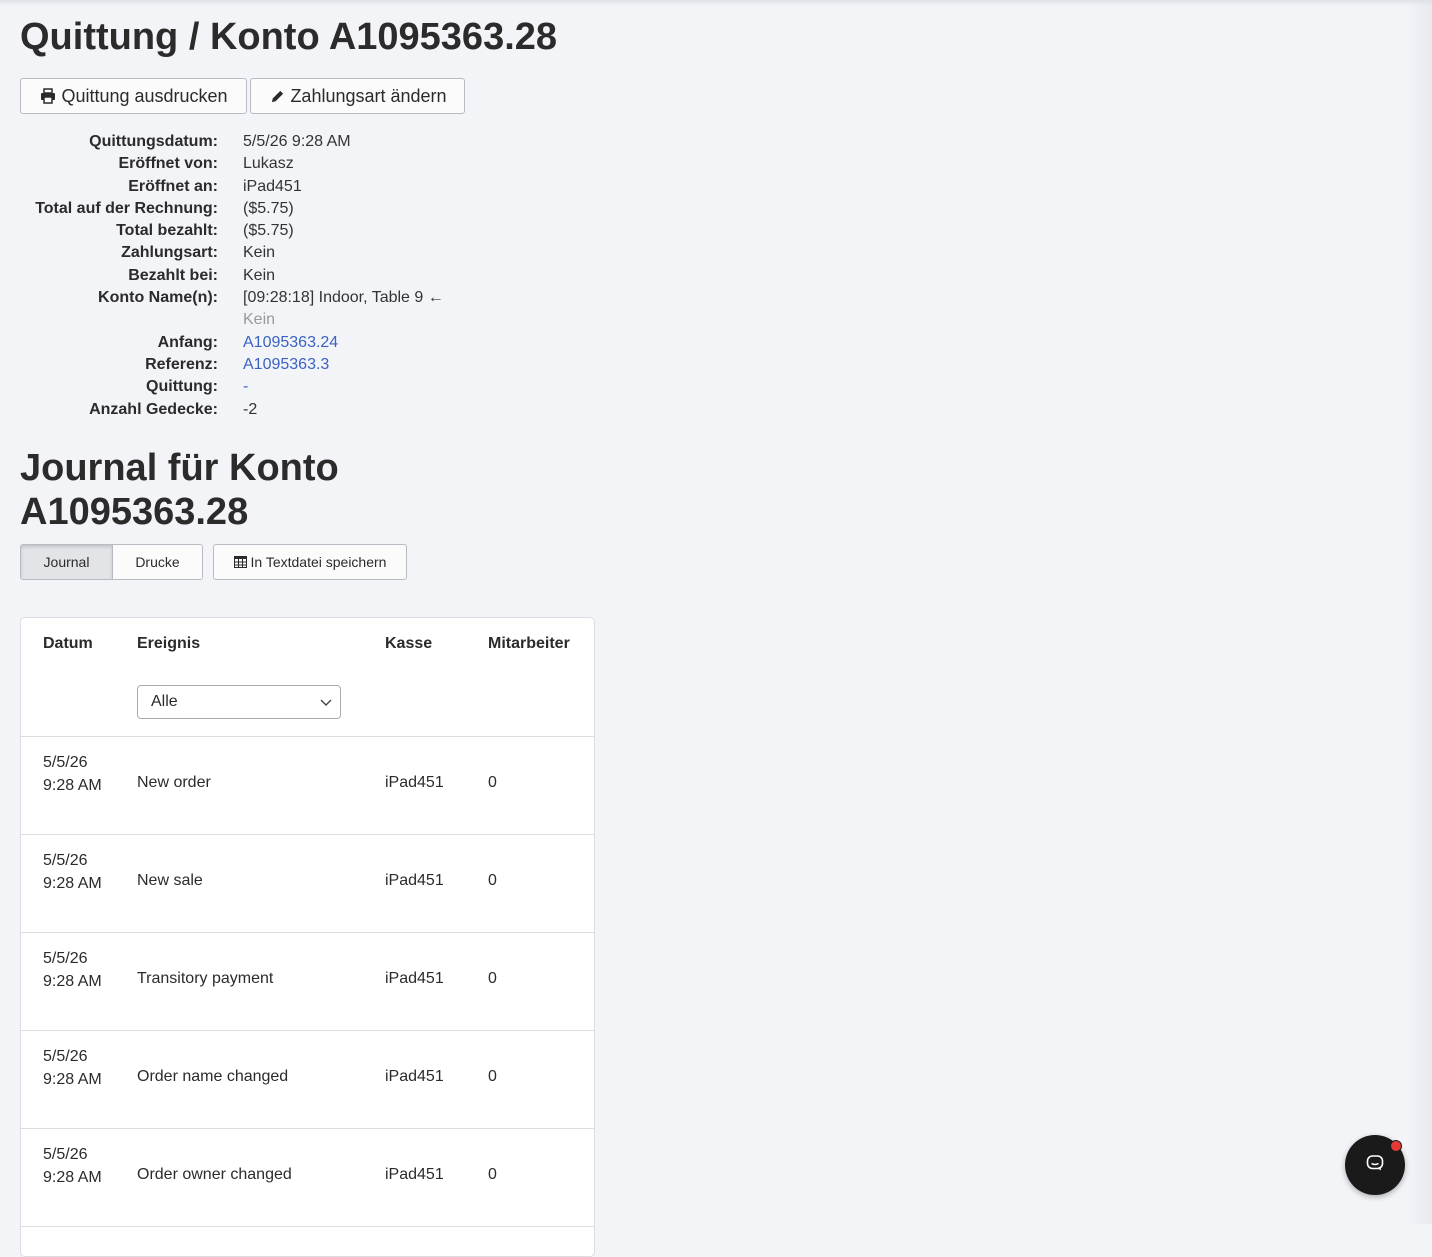 This screenshot has width=1432, height=1257. Describe the element at coordinates (307, 785) in the screenshot. I see `table-row: 5/5/26 9:28 AM New order iPad451 0` at that location.